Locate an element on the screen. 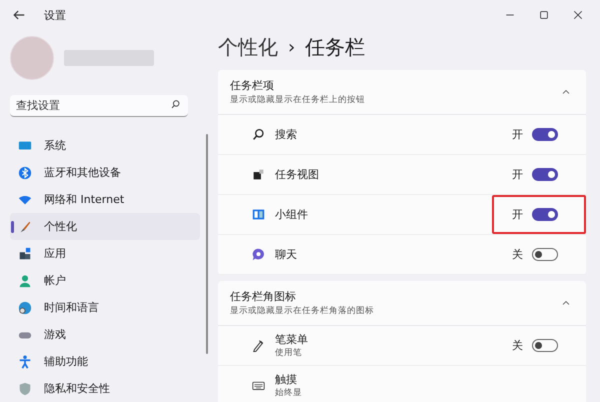 The image size is (600, 402). nav-item: 帐户 is located at coordinates (105, 280).